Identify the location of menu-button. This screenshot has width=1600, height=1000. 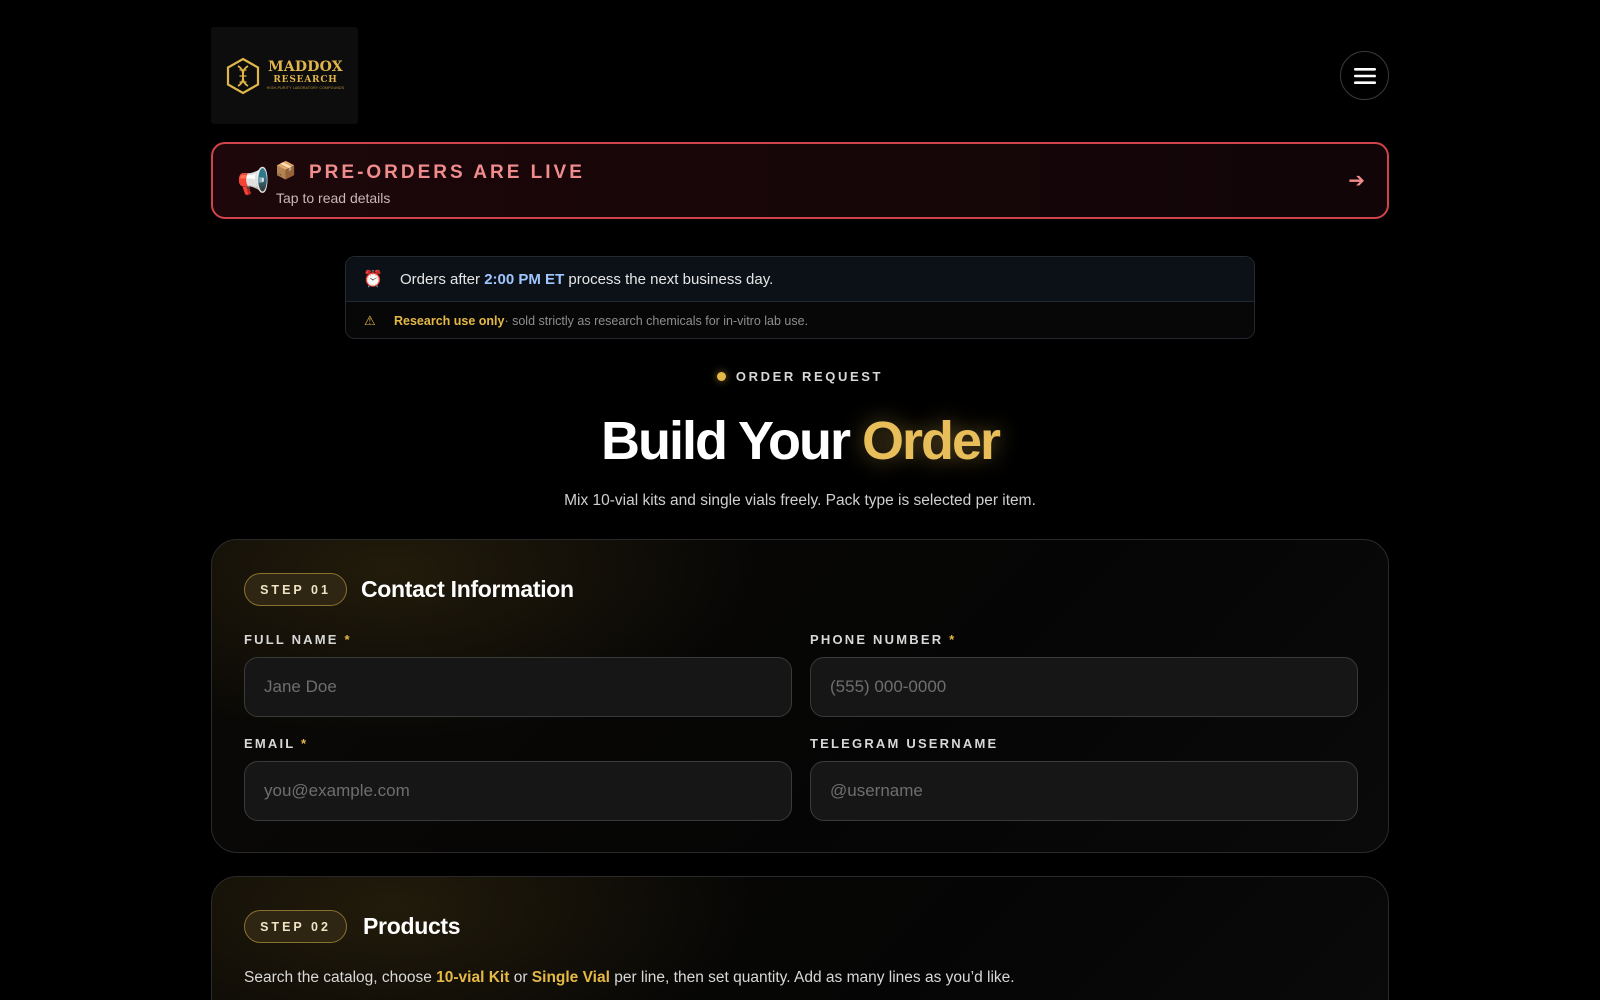
(1364, 75).